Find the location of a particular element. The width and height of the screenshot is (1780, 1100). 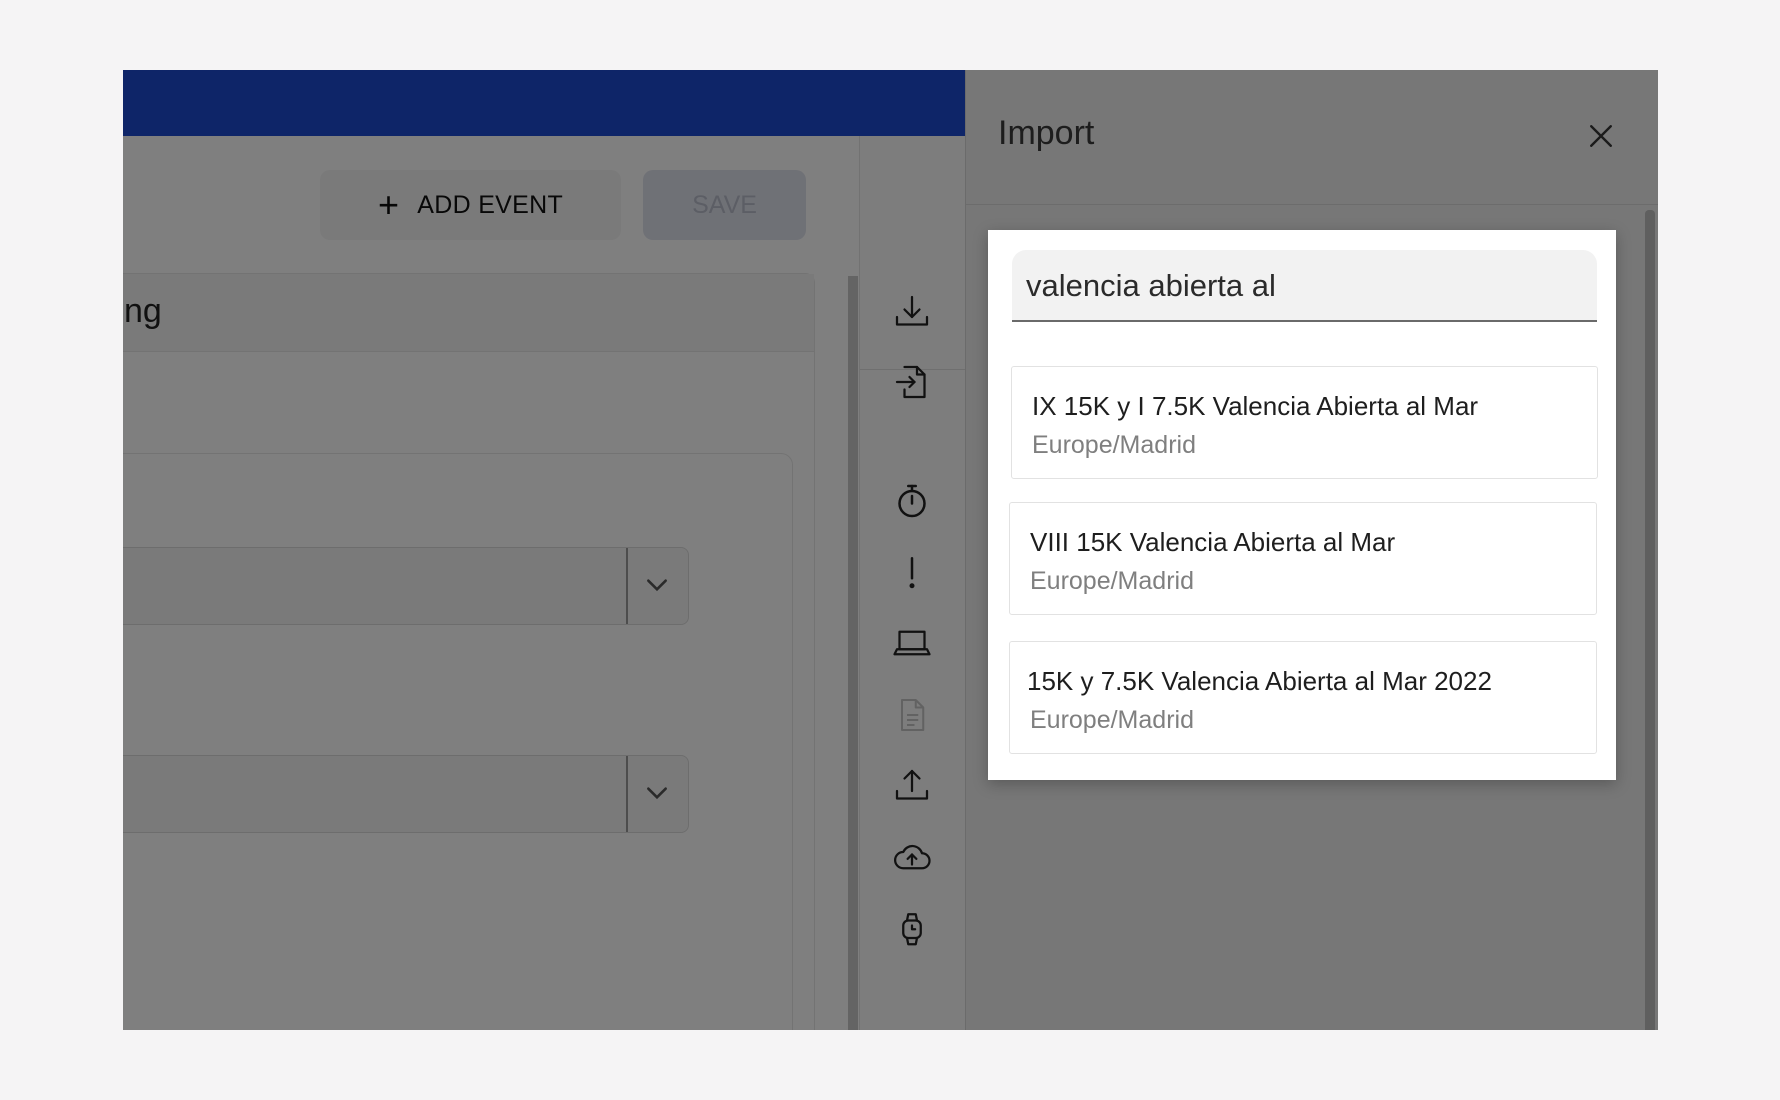

drawer-scrollbar is located at coordinates (1650, 620).